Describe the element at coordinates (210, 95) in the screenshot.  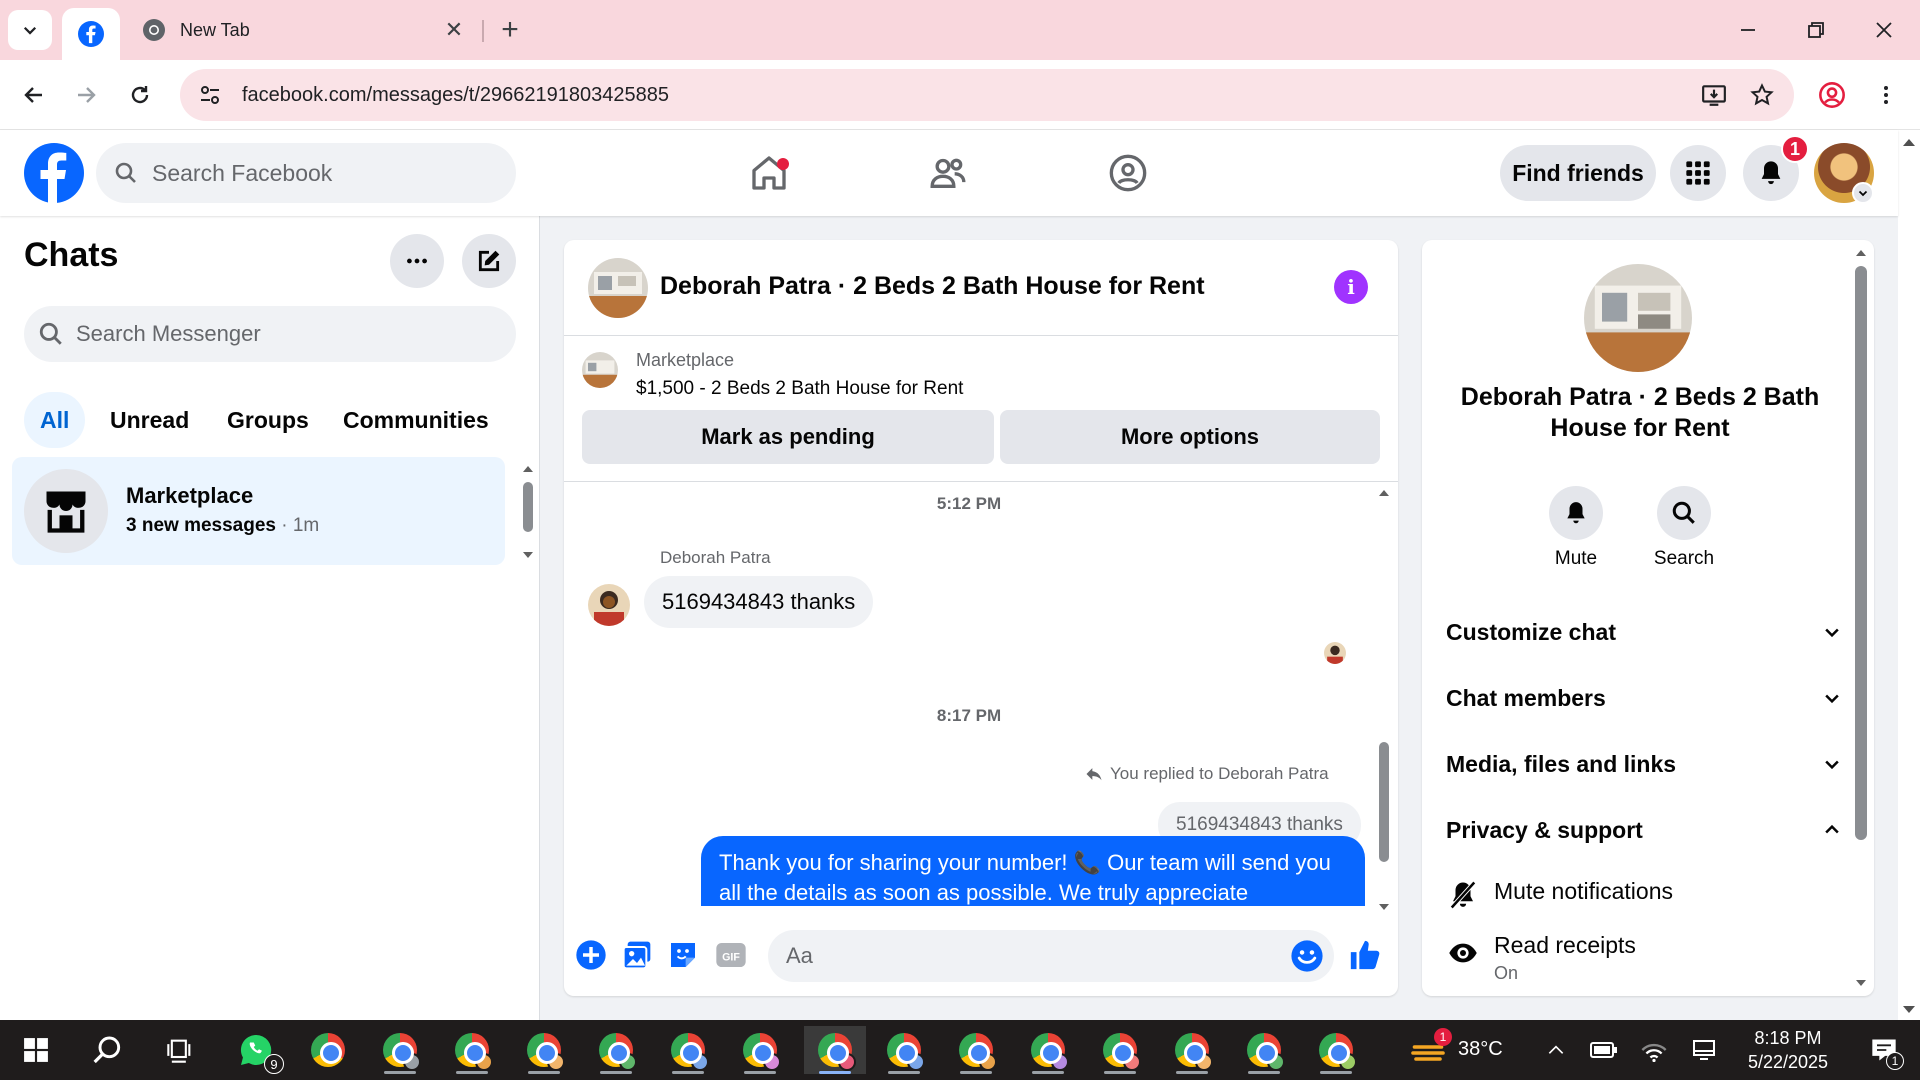
I see `site-info-icon` at that location.